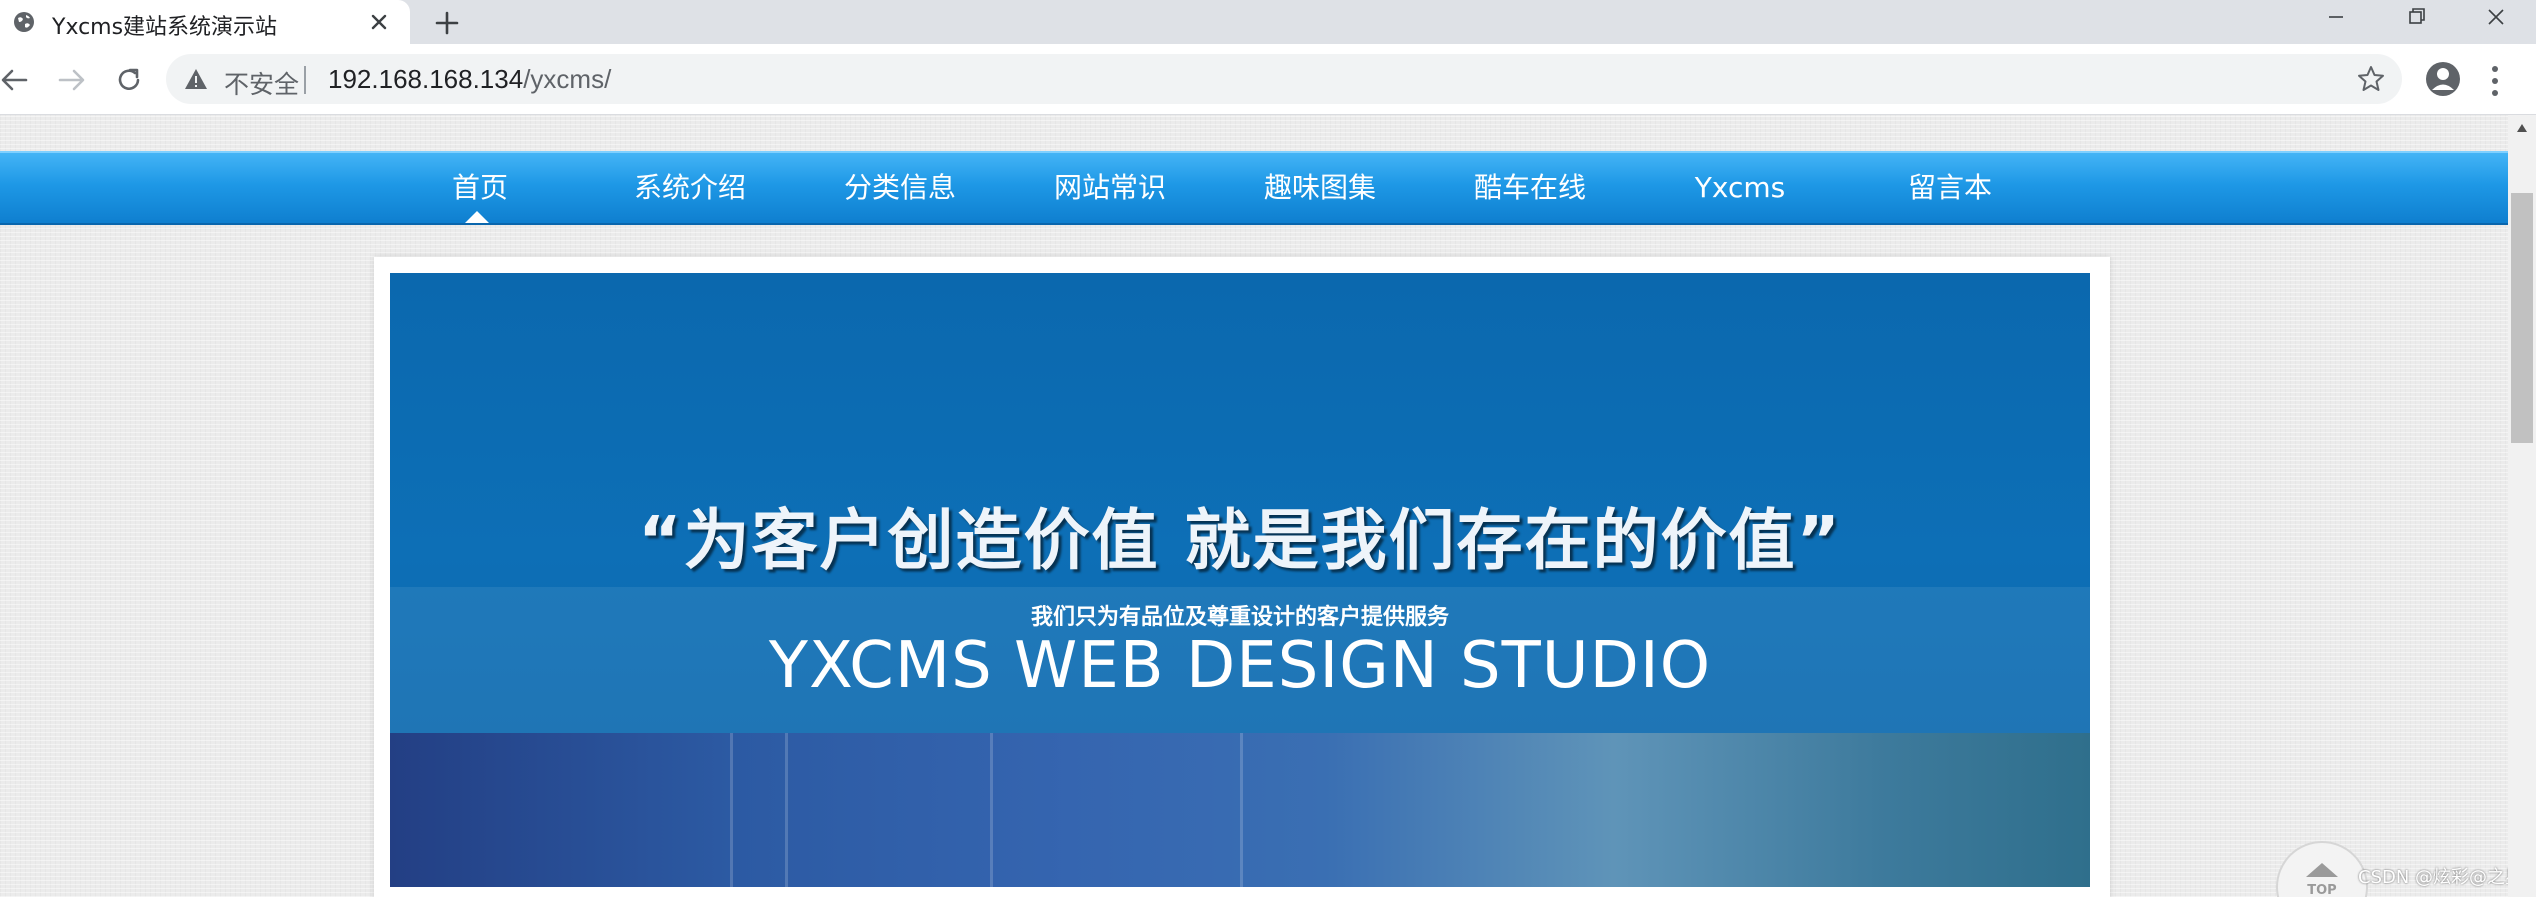  I want to click on main-nav: 首页 系统介绍 分类信息 网站常识 趣味图集 酷车在线 Yxcms 留言本, so click(1254, 188).